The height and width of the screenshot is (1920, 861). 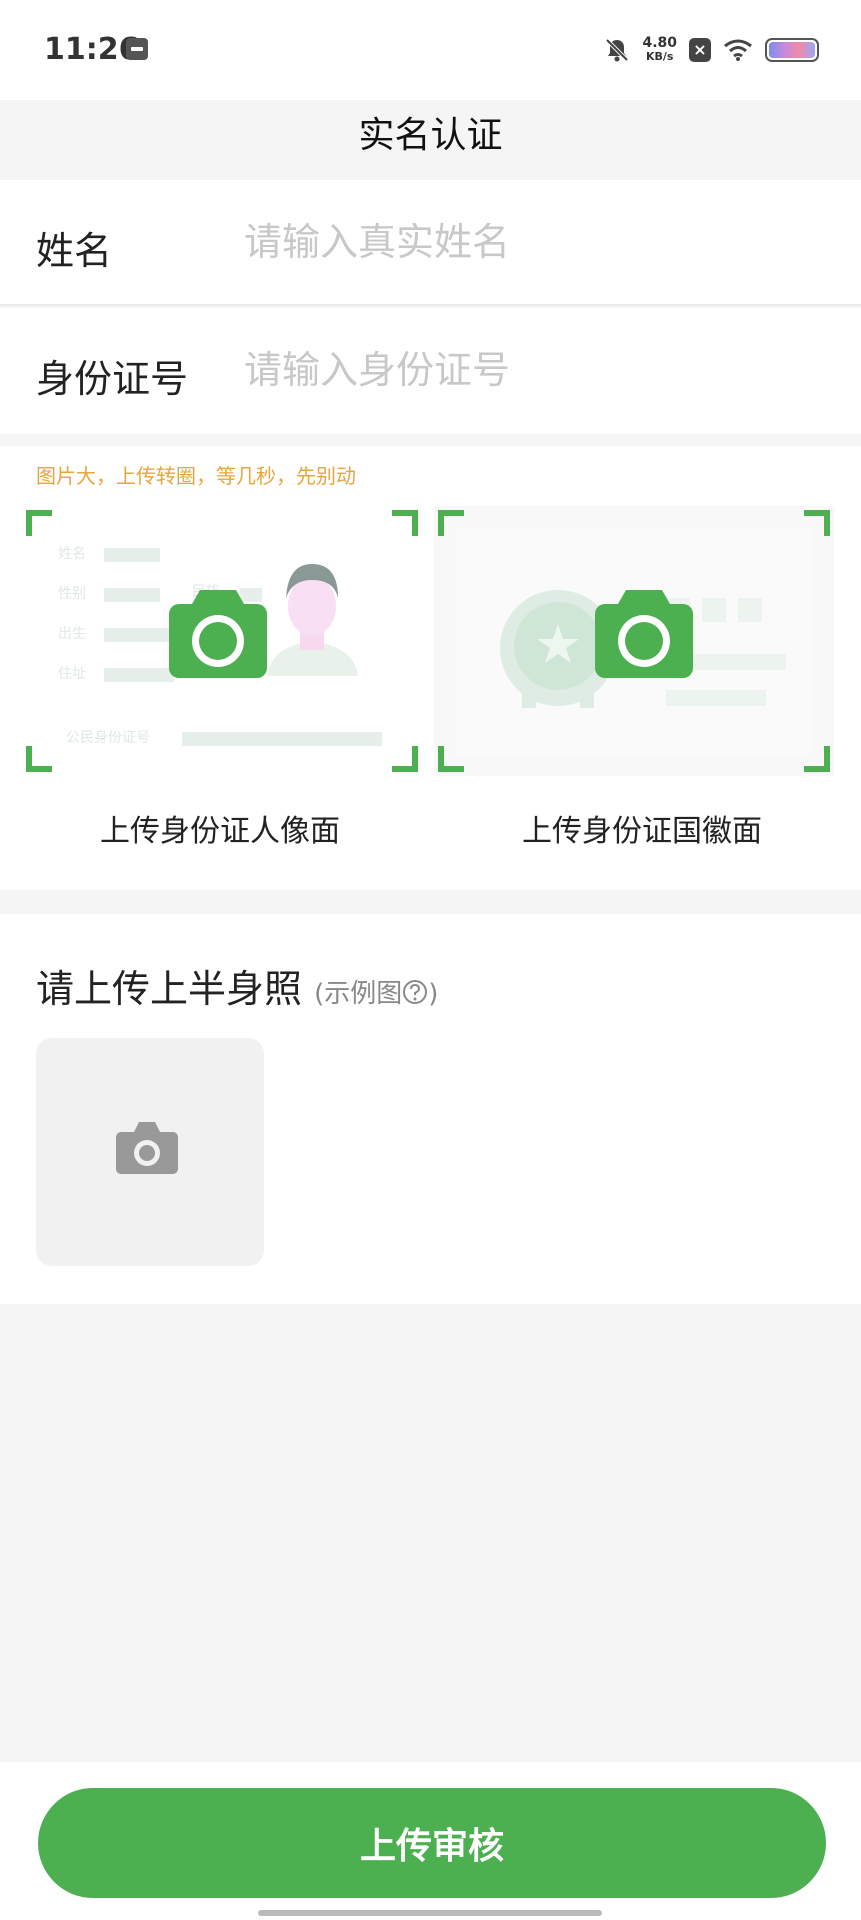 What do you see at coordinates (792, 50) in the screenshot?
I see `battery-icon` at bounding box center [792, 50].